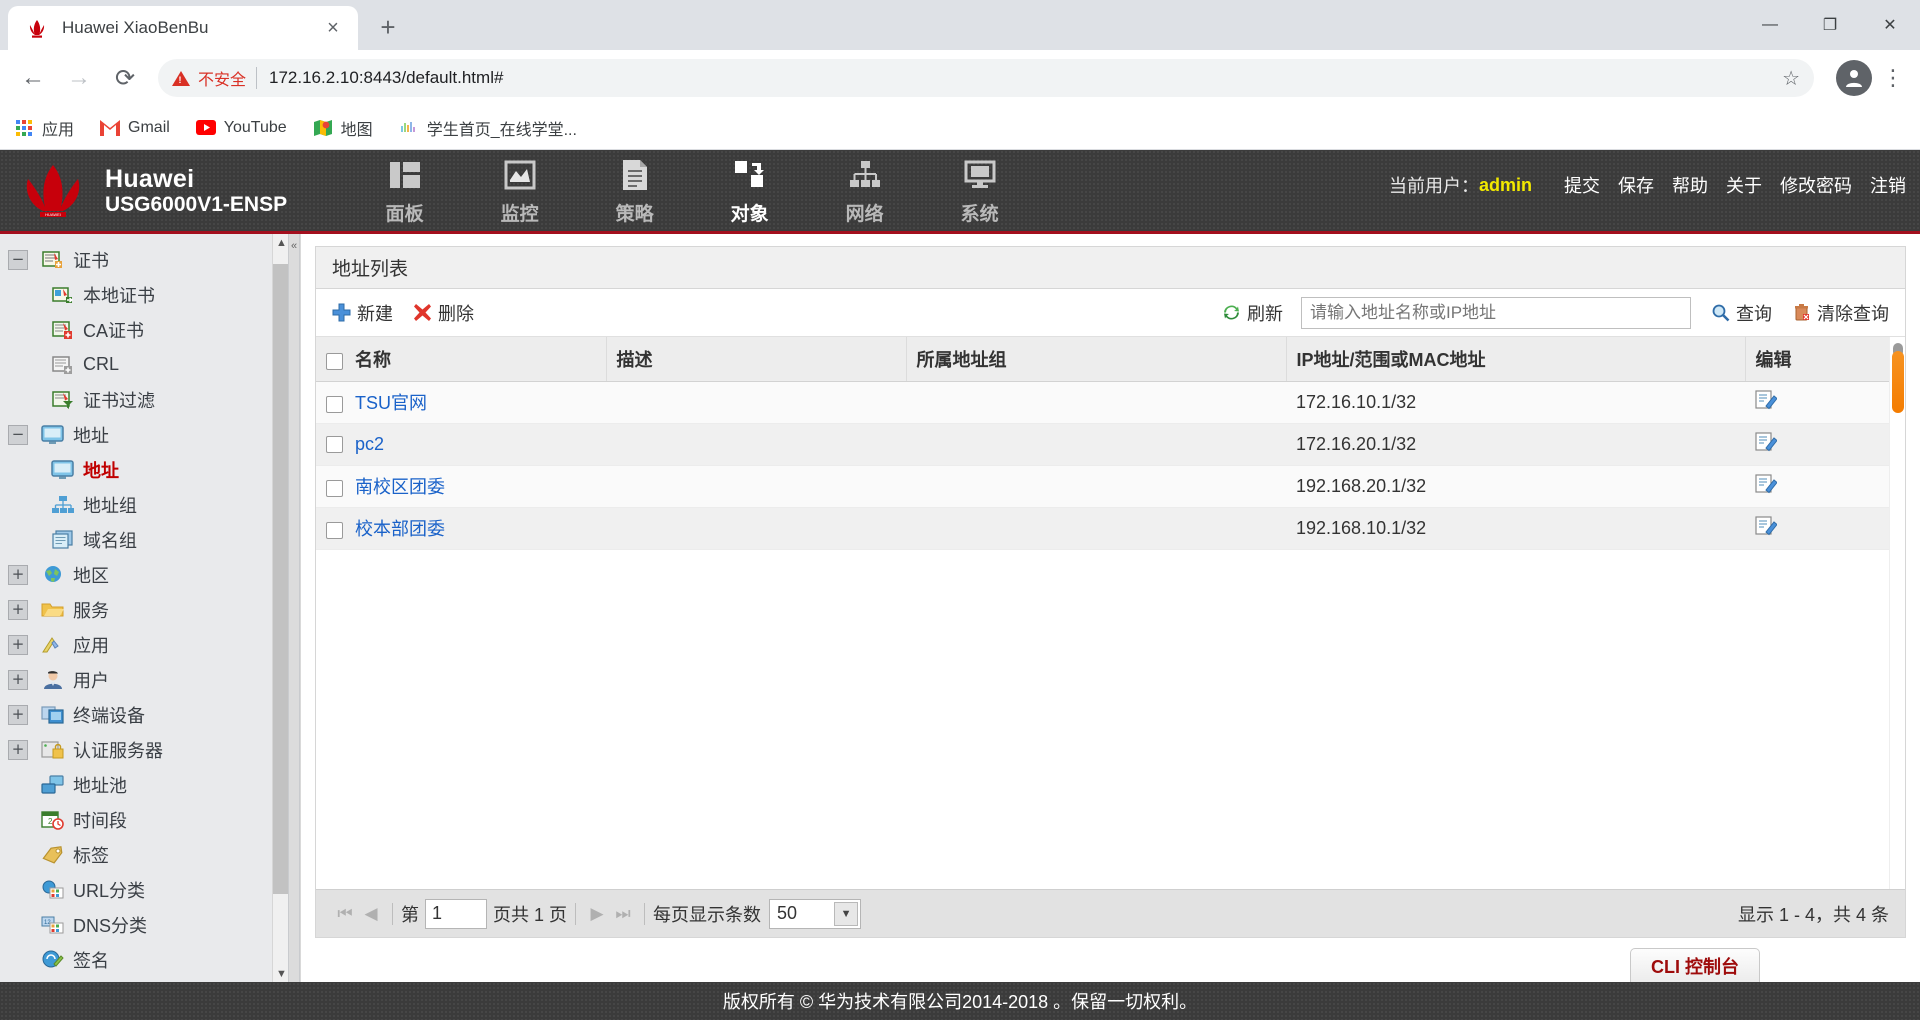 The height and width of the screenshot is (1020, 1920). I want to click on sidebar-item-ca-certificate: CA证书, so click(149, 329).